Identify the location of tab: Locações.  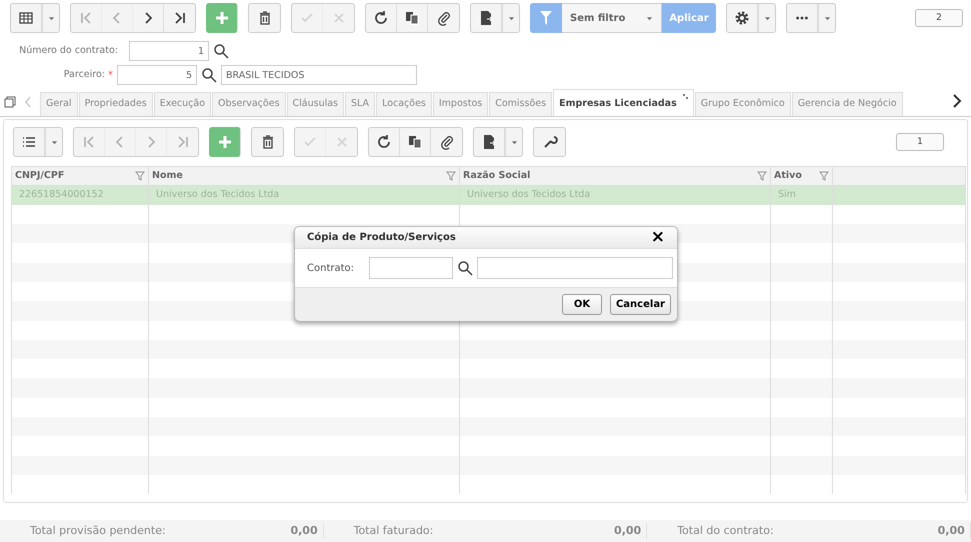
(404, 104).